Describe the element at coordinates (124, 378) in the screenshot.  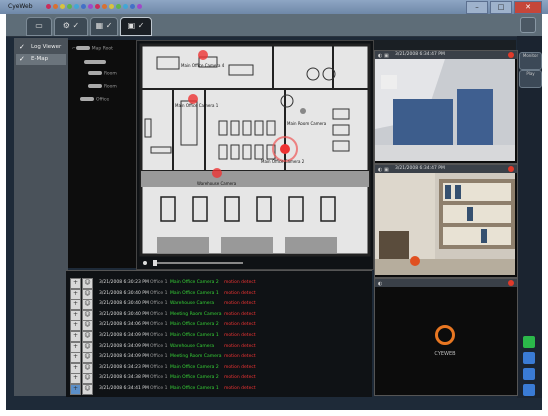
I see `event-time: 3/21/2008 6:34:38 PM` at that location.